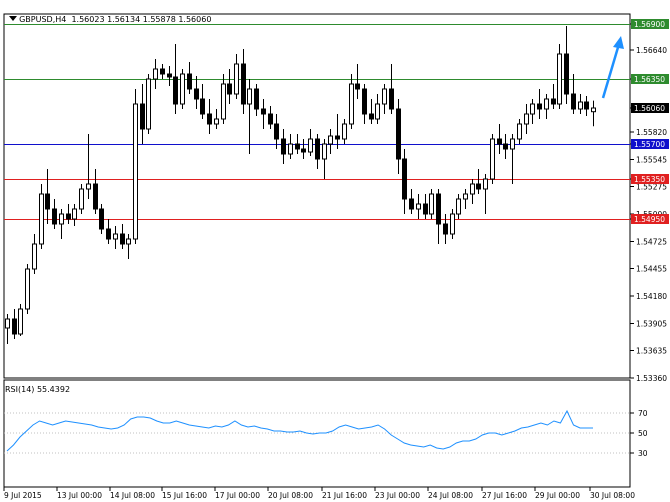 Image resolution: width=670 pixels, height=502 pixels. What do you see at coordinates (38, 389) in the screenshot?
I see `rsi-label: RSI(14) 55.4392` at bounding box center [38, 389].